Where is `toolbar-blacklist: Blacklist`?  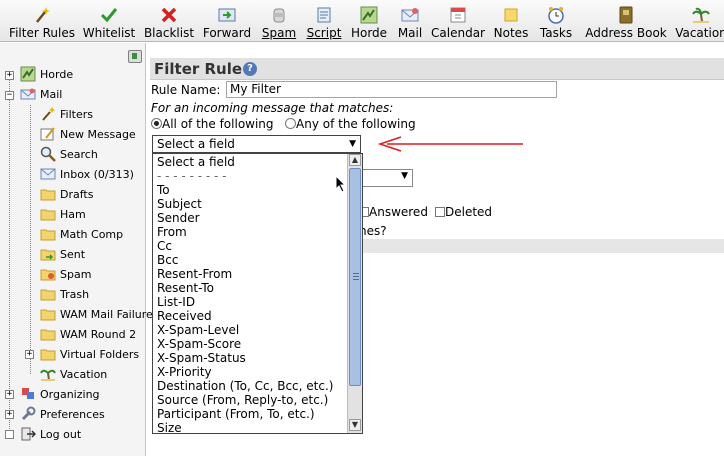
toolbar-blacklist: Blacklist is located at coordinates (169, 20).